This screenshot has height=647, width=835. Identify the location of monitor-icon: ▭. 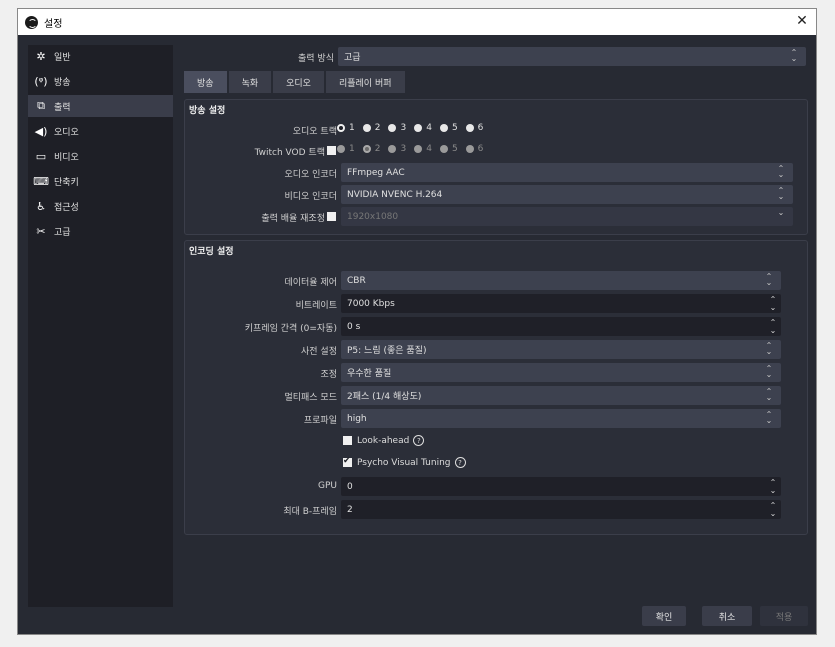
(41, 156).